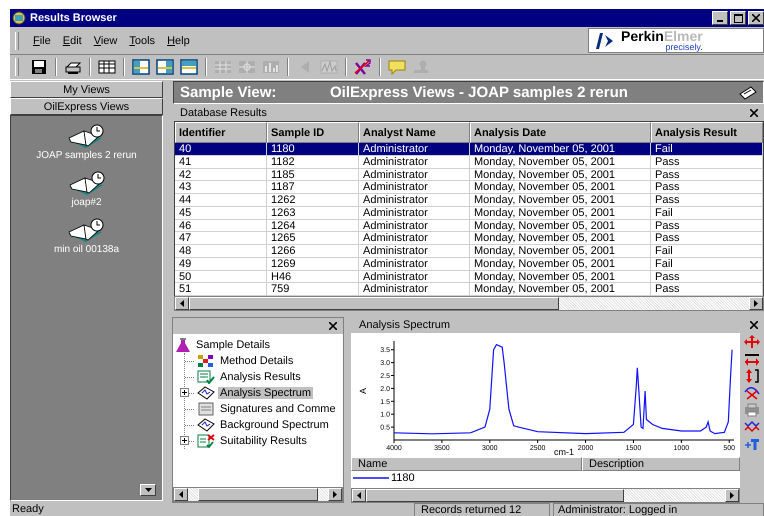  I want to click on column-header: Analysis Date, so click(560, 132).